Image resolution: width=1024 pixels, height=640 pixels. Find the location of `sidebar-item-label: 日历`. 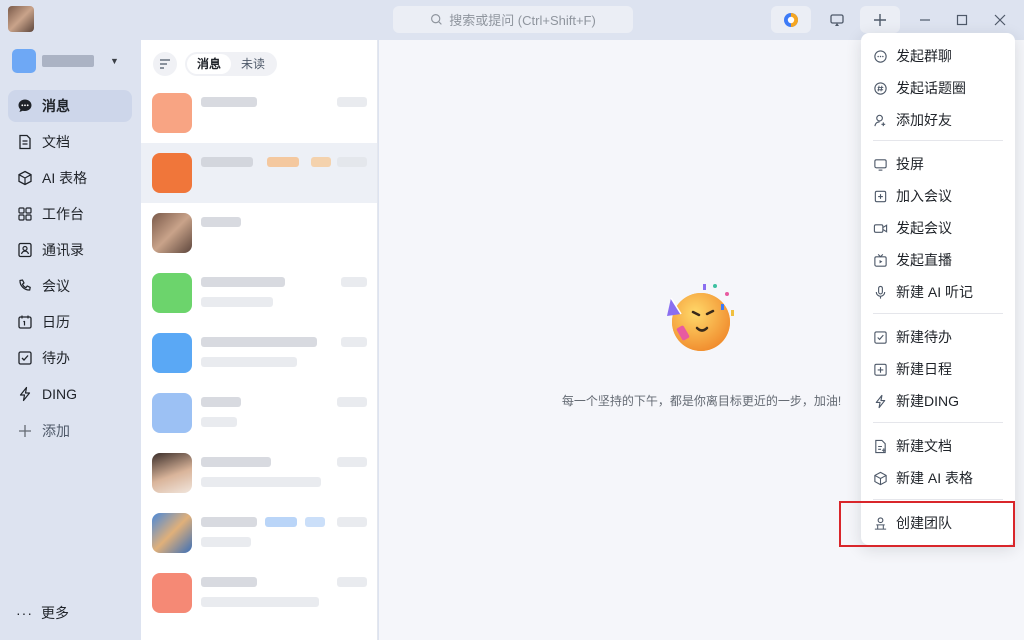

sidebar-item-label: 日历 is located at coordinates (56, 322).